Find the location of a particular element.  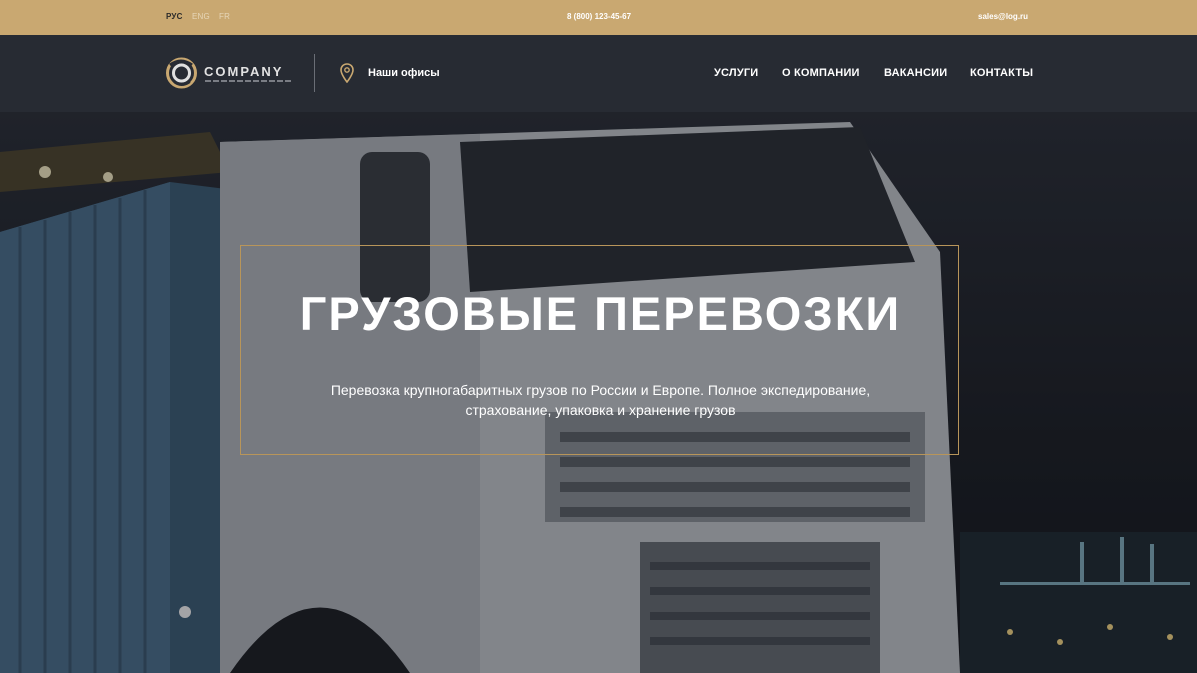

lang-rus-link: РУС is located at coordinates (174, 16).